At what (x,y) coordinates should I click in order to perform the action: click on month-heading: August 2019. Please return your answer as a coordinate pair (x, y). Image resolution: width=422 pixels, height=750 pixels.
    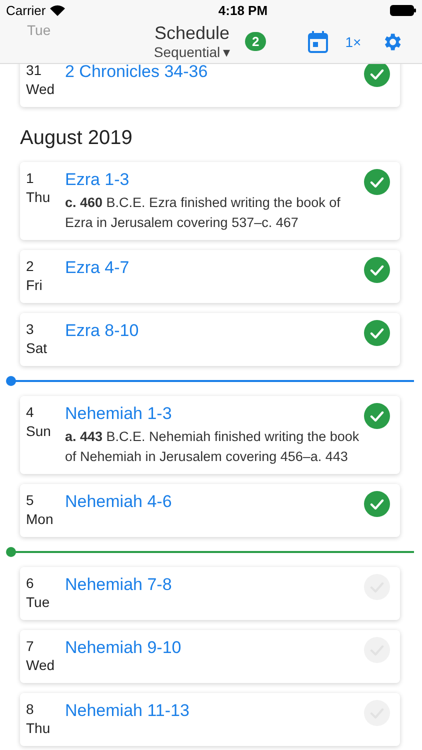
    Looking at the image, I should click on (77, 138).